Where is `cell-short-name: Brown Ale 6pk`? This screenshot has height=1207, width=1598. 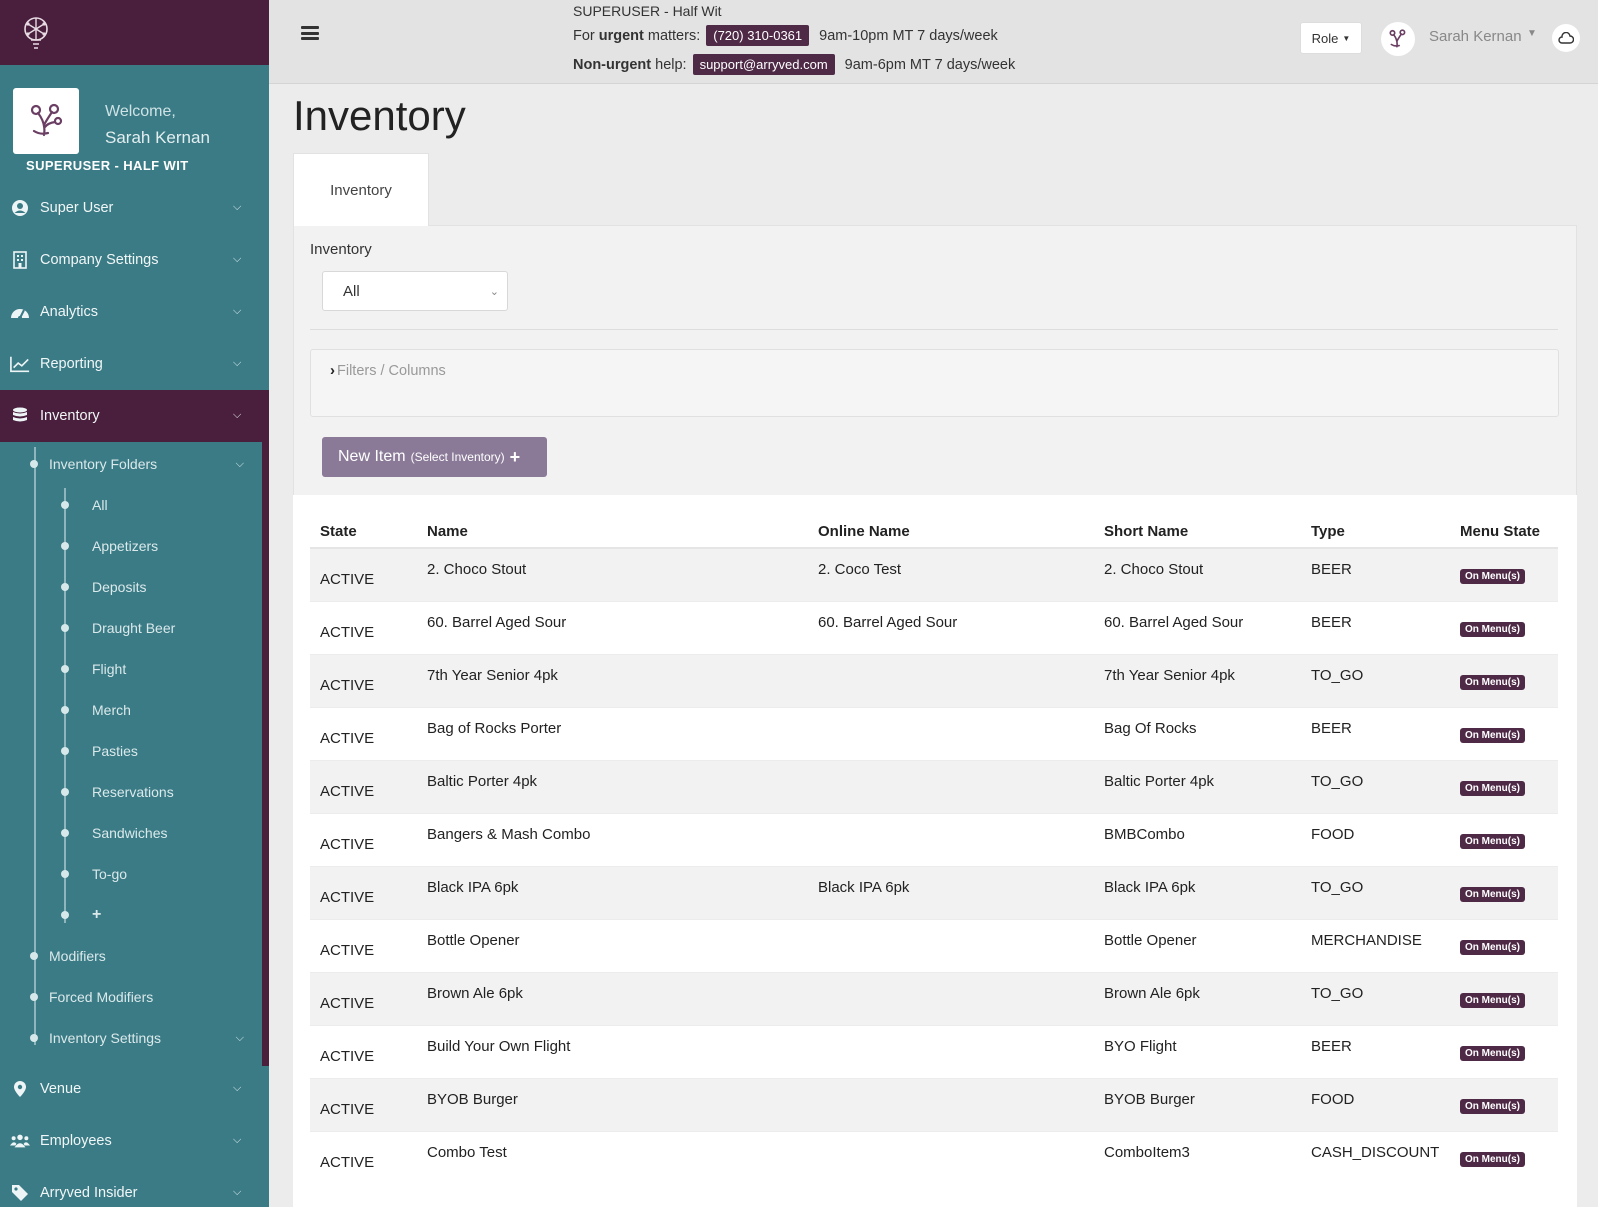
cell-short-name: Brown Ale 6pk is located at coordinates (1197, 998).